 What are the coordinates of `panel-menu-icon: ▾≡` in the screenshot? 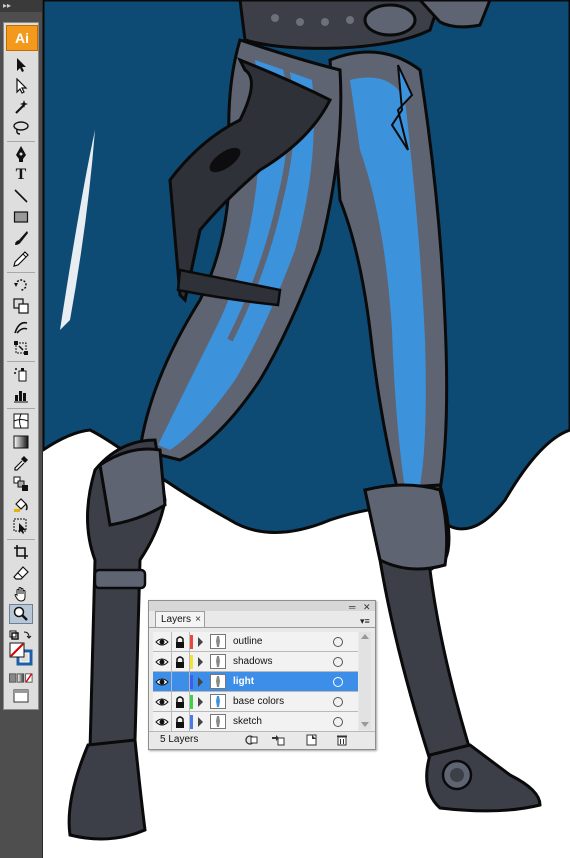 It's located at (366, 621).